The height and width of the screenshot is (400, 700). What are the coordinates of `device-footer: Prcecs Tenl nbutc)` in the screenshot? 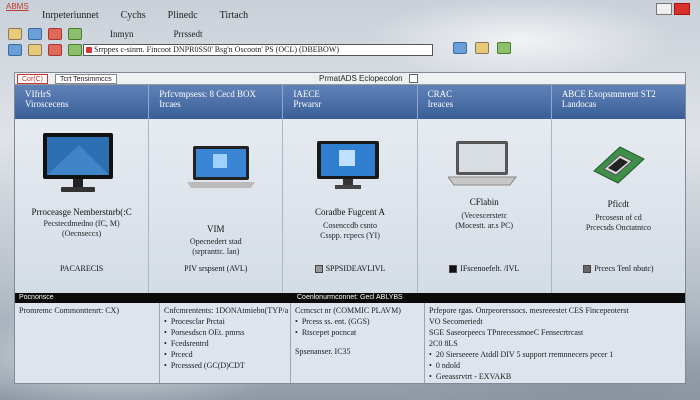 It's located at (618, 269).